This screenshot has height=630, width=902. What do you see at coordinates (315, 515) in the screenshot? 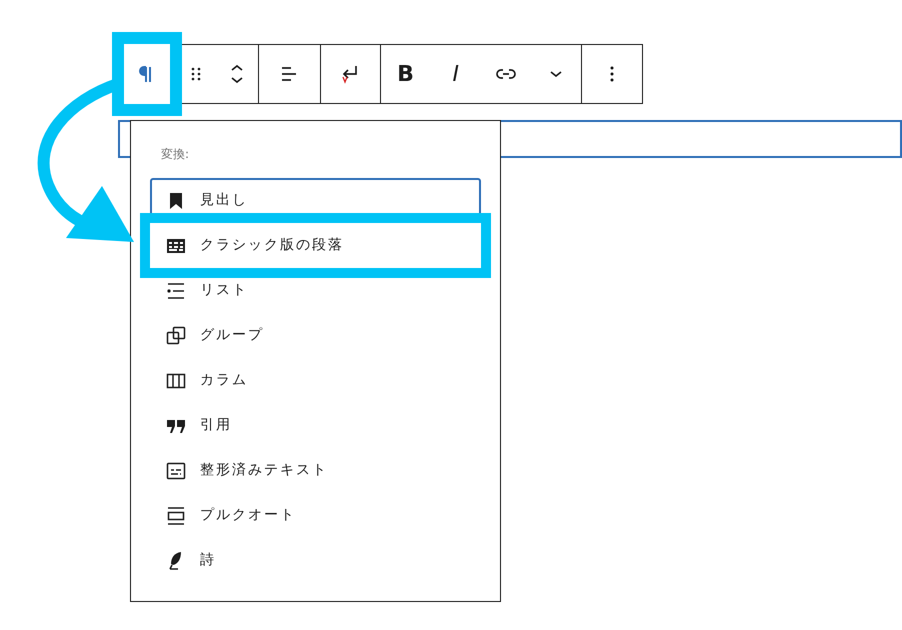
I see `menu-item: プルクオート` at bounding box center [315, 515].